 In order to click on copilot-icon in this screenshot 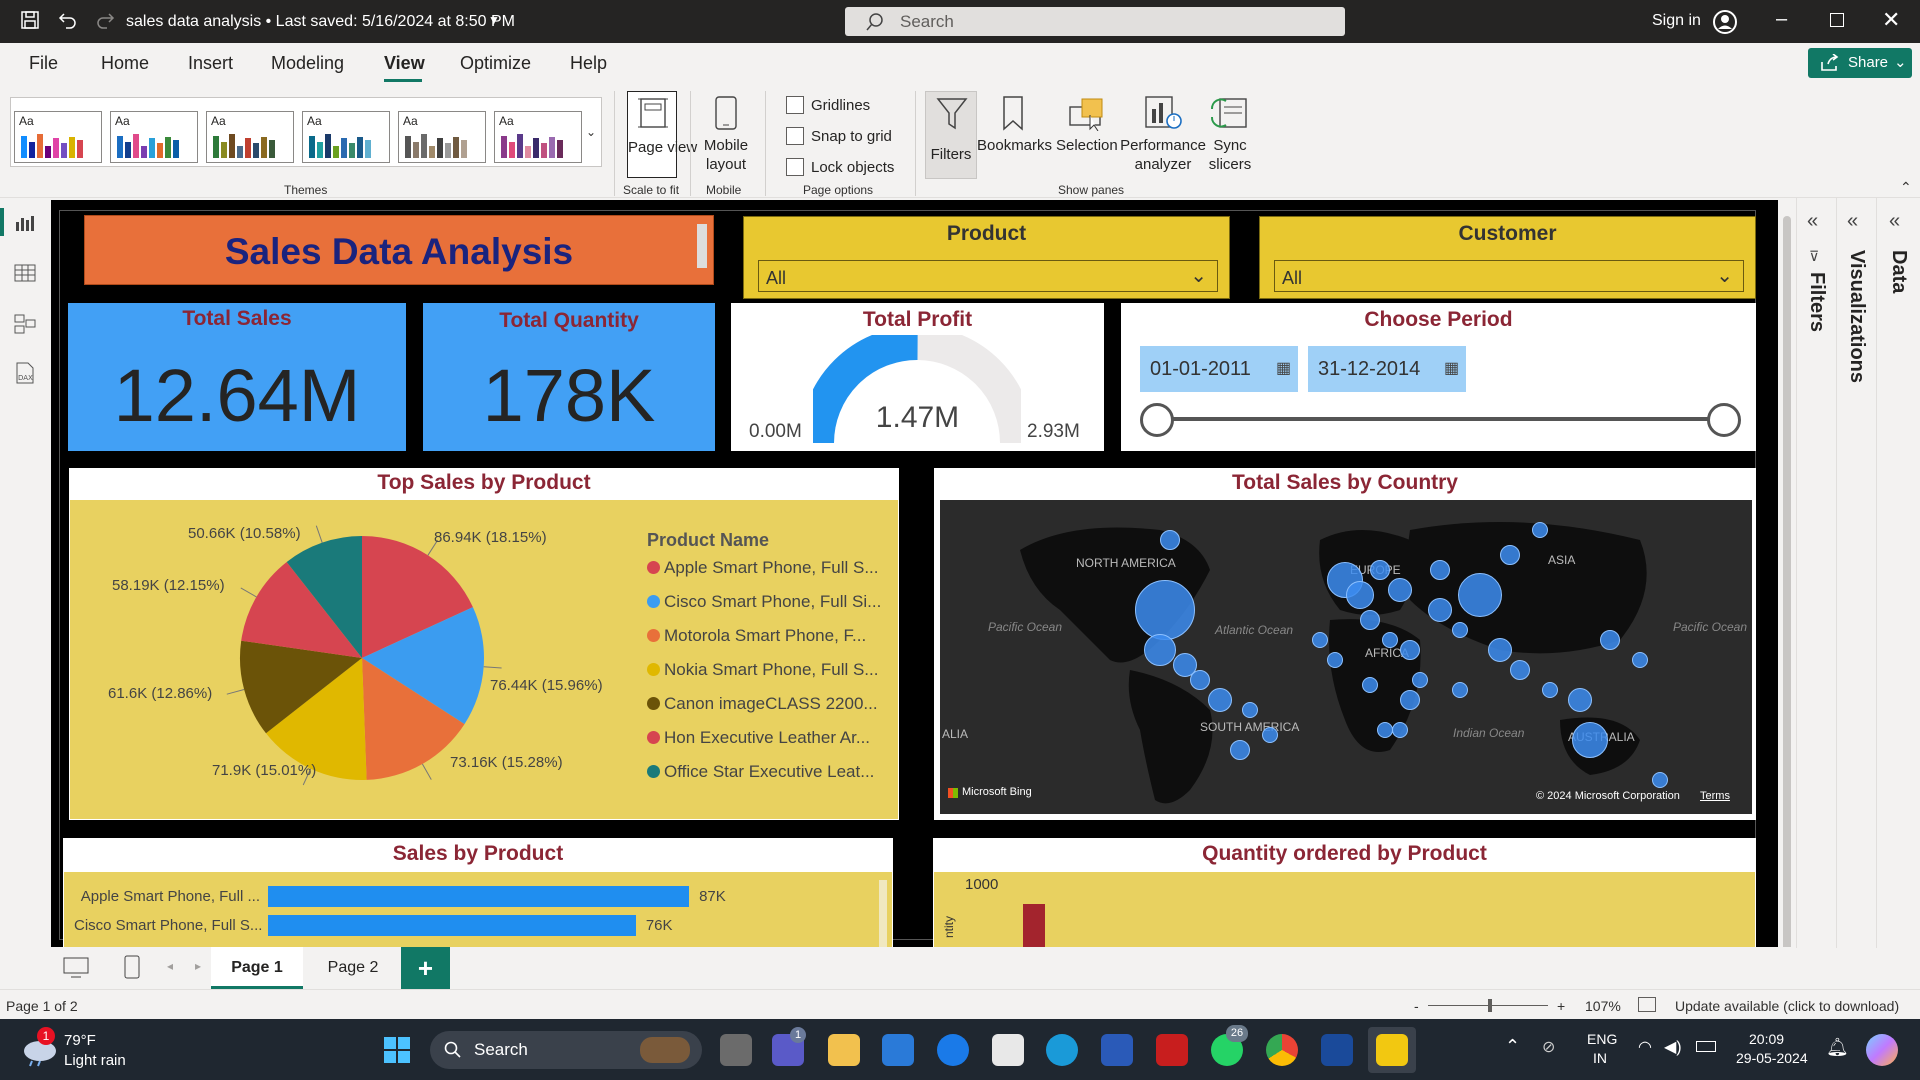, I will do `click(1882, 1050)`.